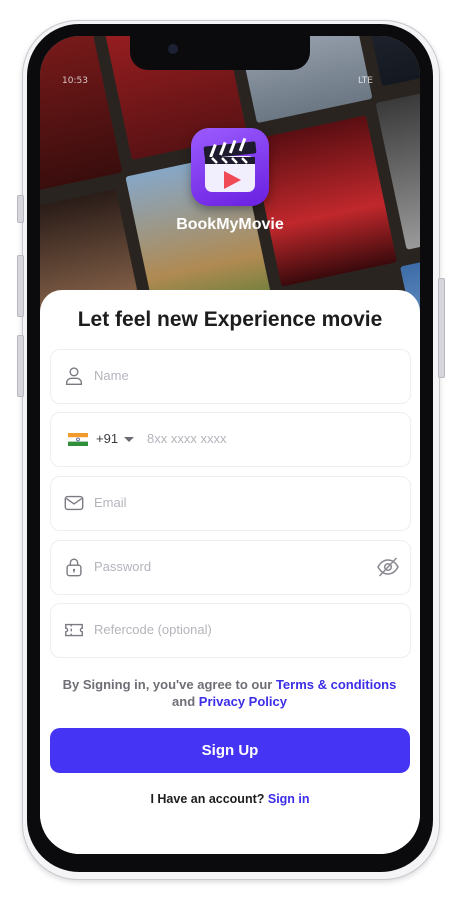 This screenshot has width=460, height=900. What do you see at coordinates (230, 567) in the screenshot?
I see `password-field: Password` at bounding box center [230, 567].